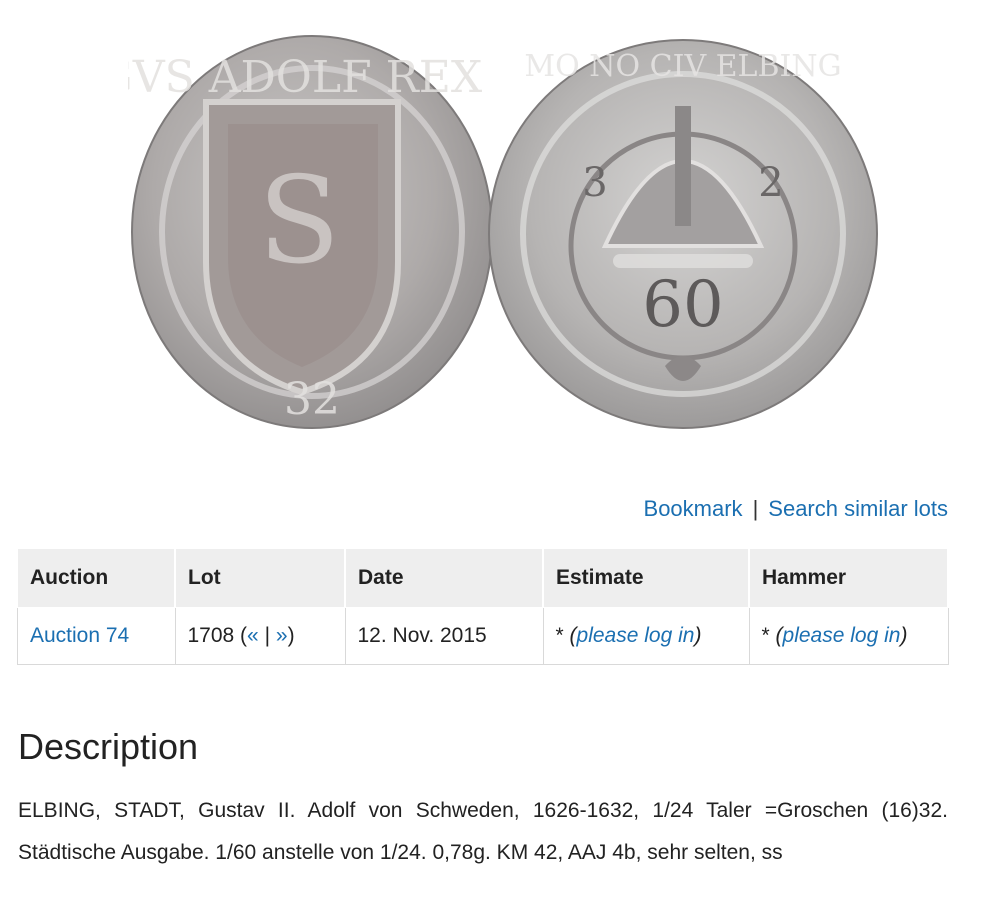 The image size is (982, 903). Describe the element at coordinates (108, 746) in the screenshot. I see `description-heading: Description` at that location.